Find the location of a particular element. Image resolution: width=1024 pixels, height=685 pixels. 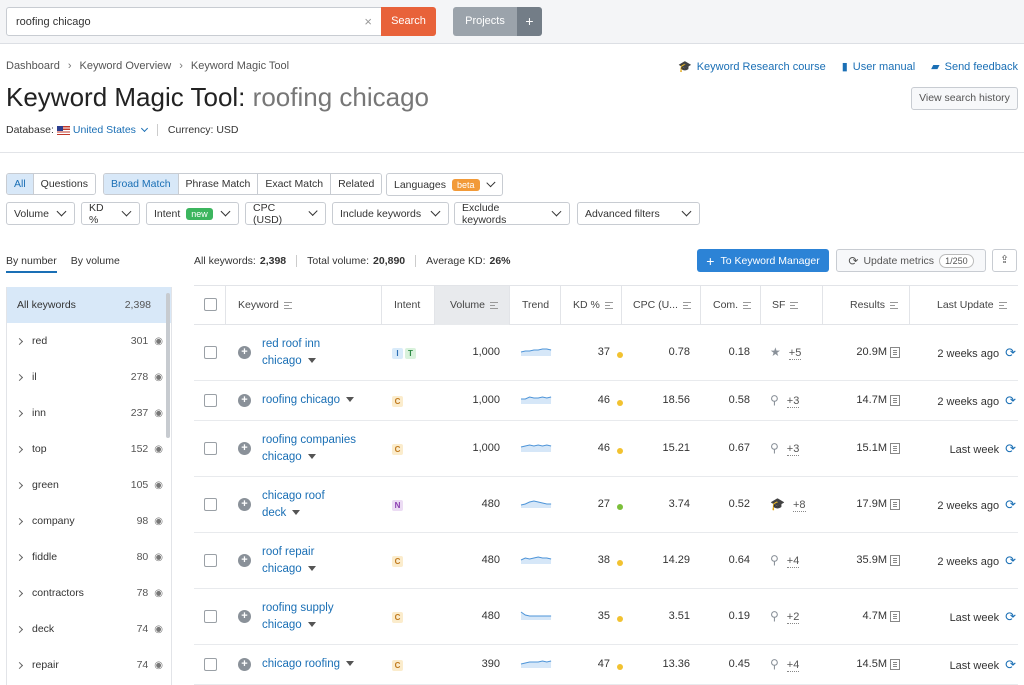

advanced-filters-dropdown: Advanced filters is located at coordinates (638, 213).